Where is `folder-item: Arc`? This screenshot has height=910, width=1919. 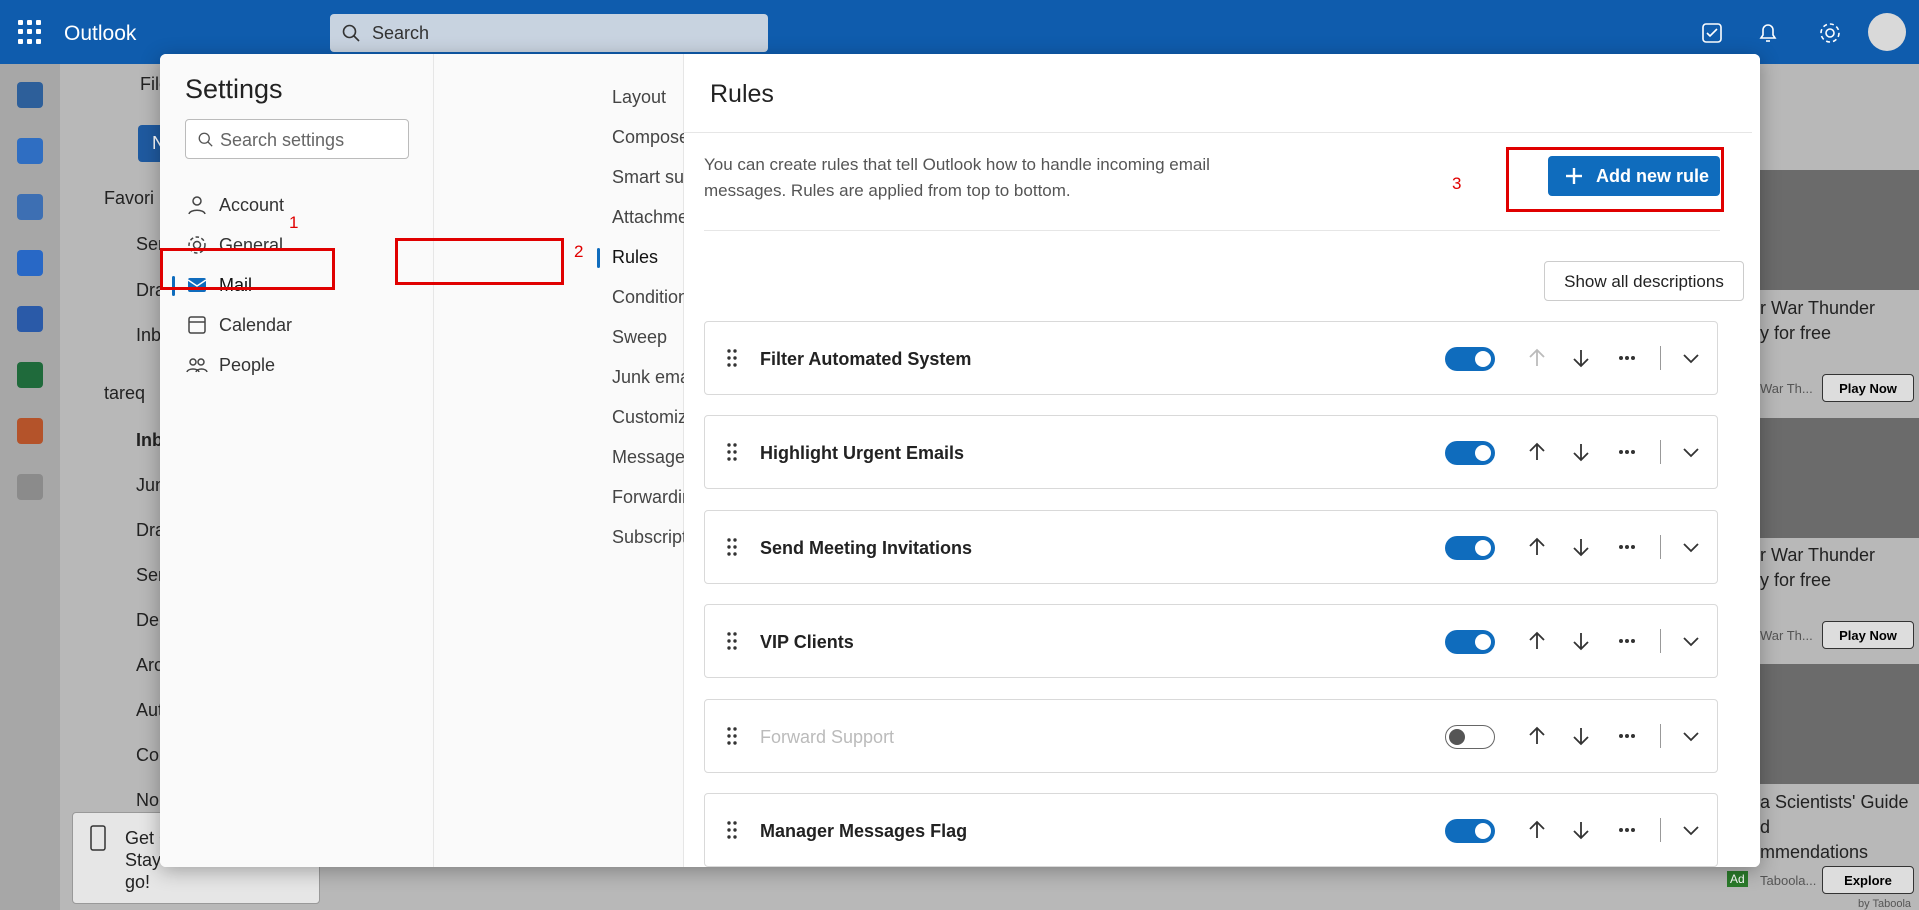 folder-item: Arc is located at coordinates (149, 665).